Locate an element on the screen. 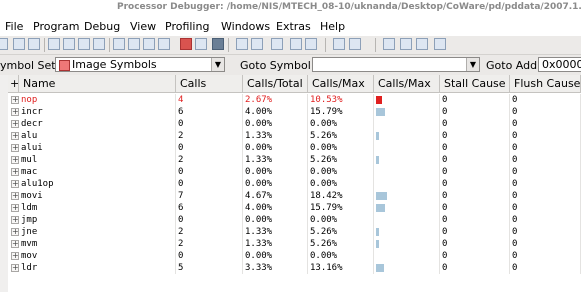  graph-icon is located at coordinates (277, 44).